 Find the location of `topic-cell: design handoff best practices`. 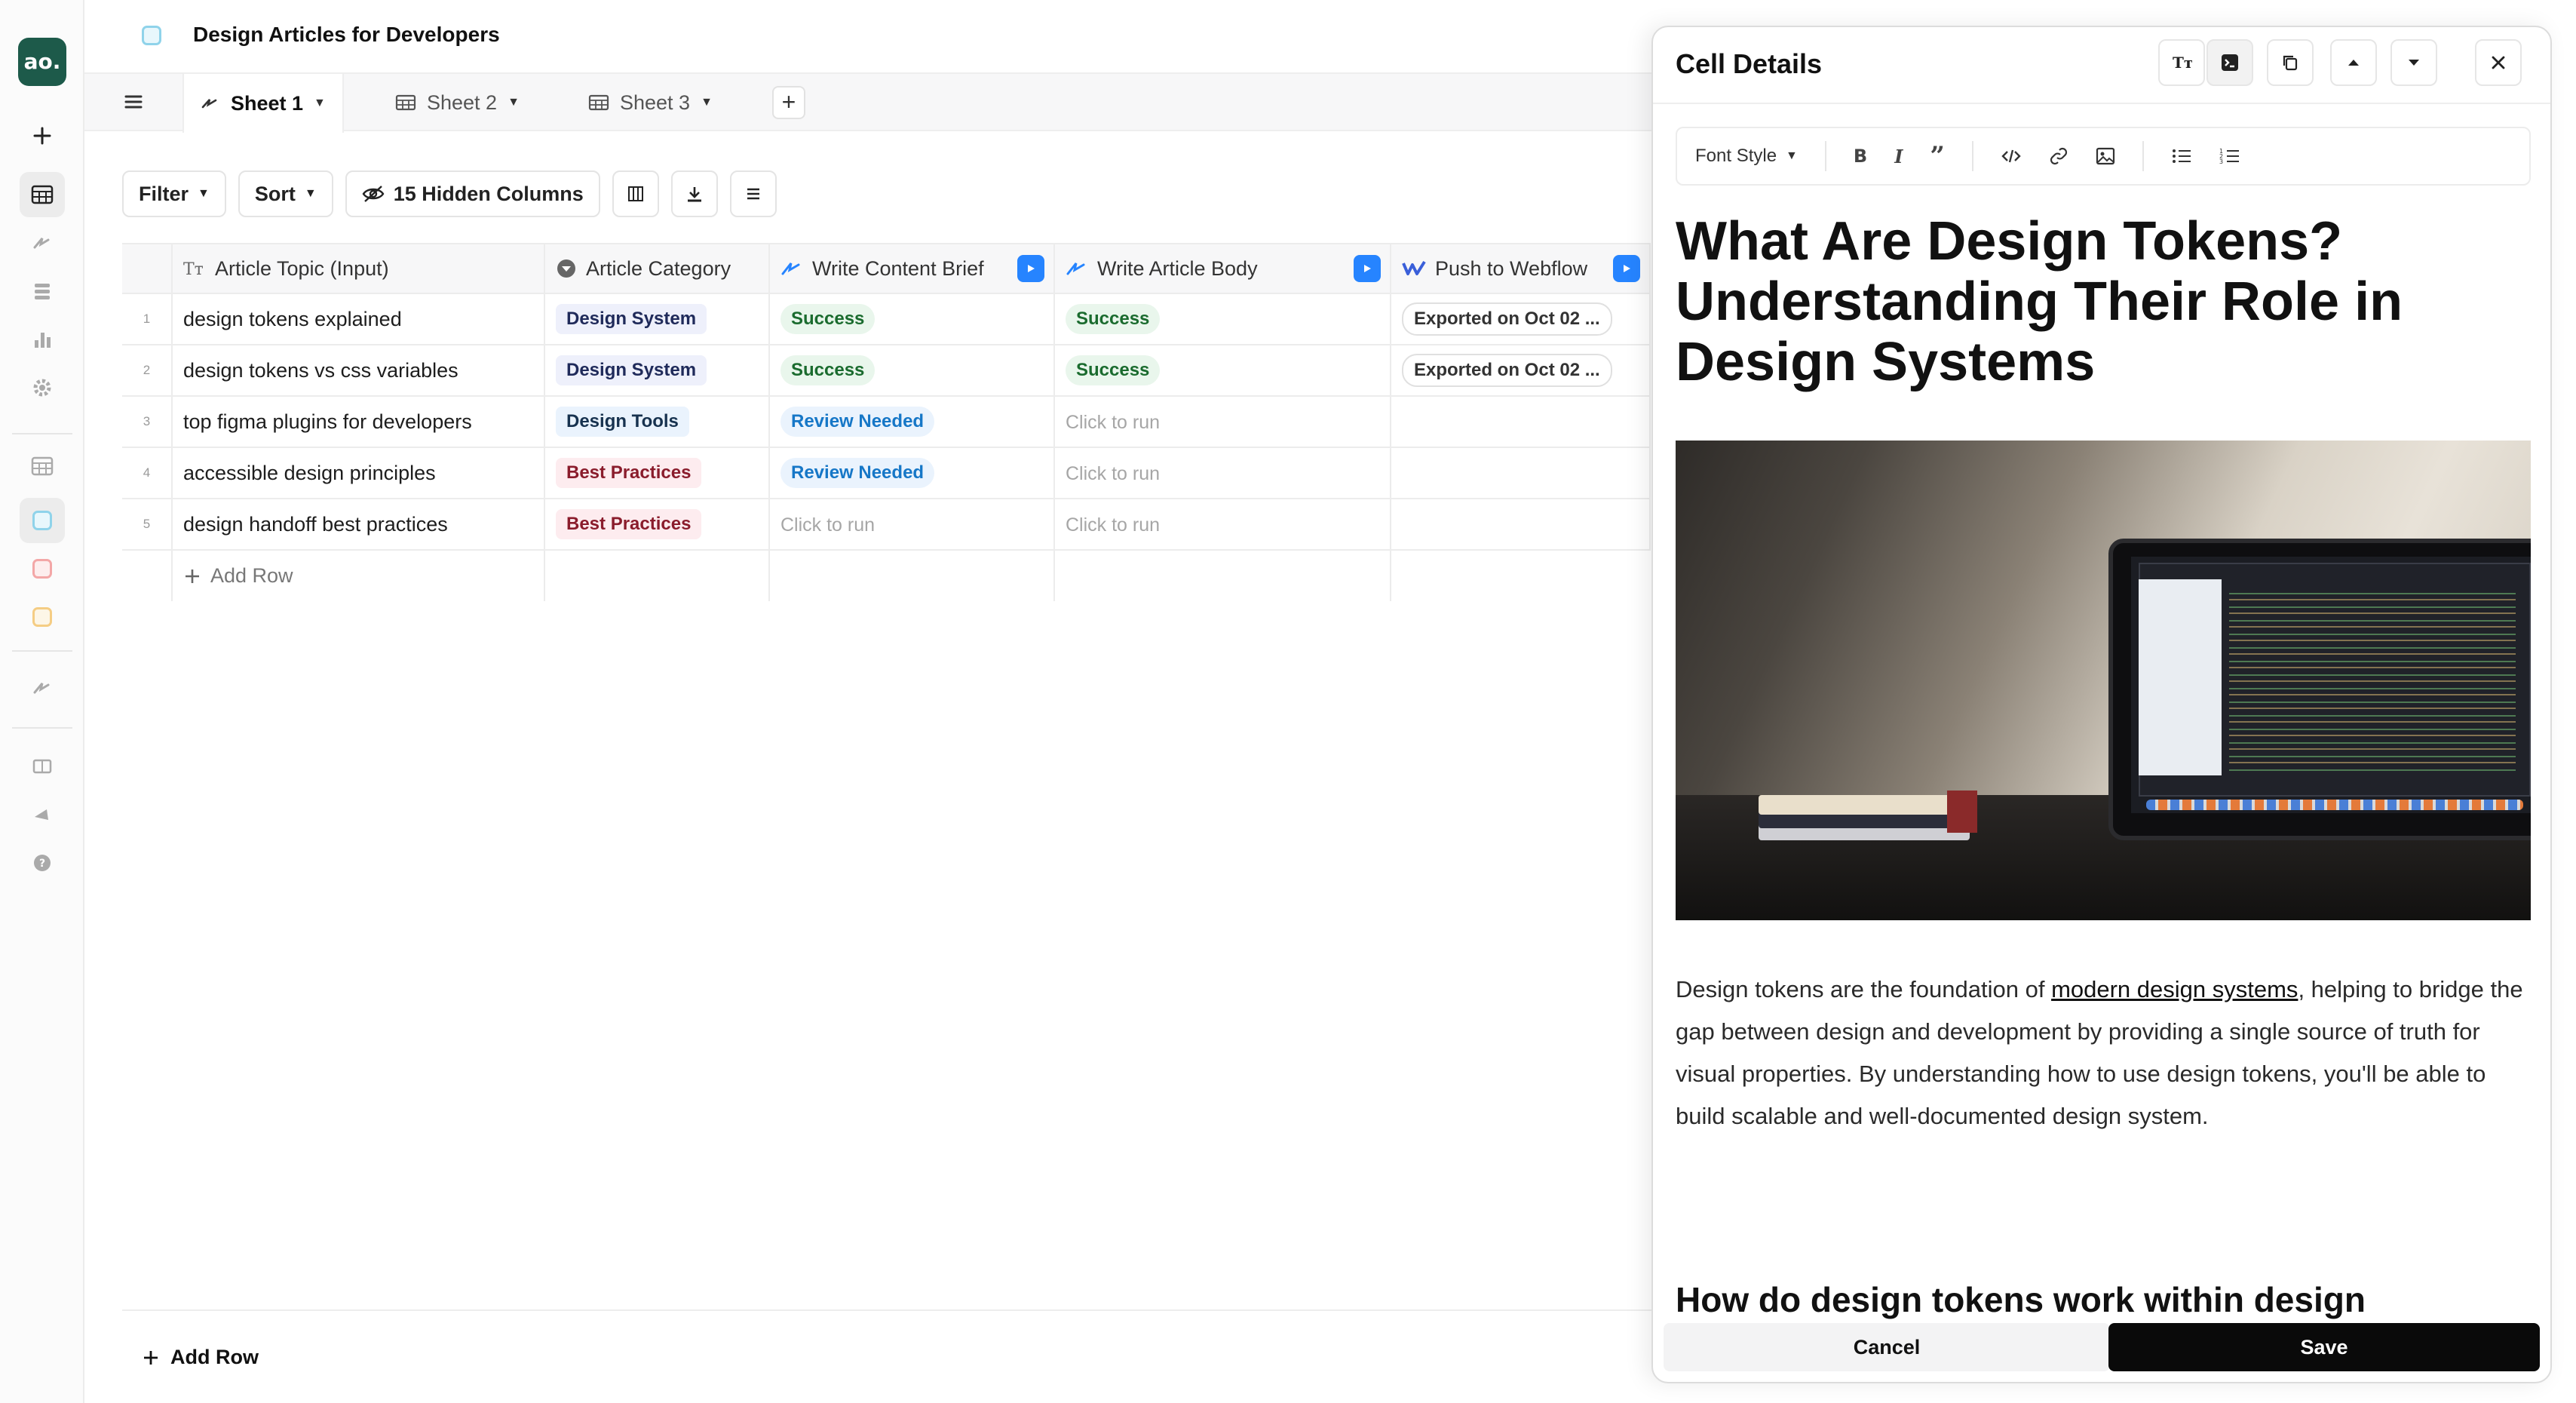

topic-cell: design handoff best practices is located at coordinates (358, 525).